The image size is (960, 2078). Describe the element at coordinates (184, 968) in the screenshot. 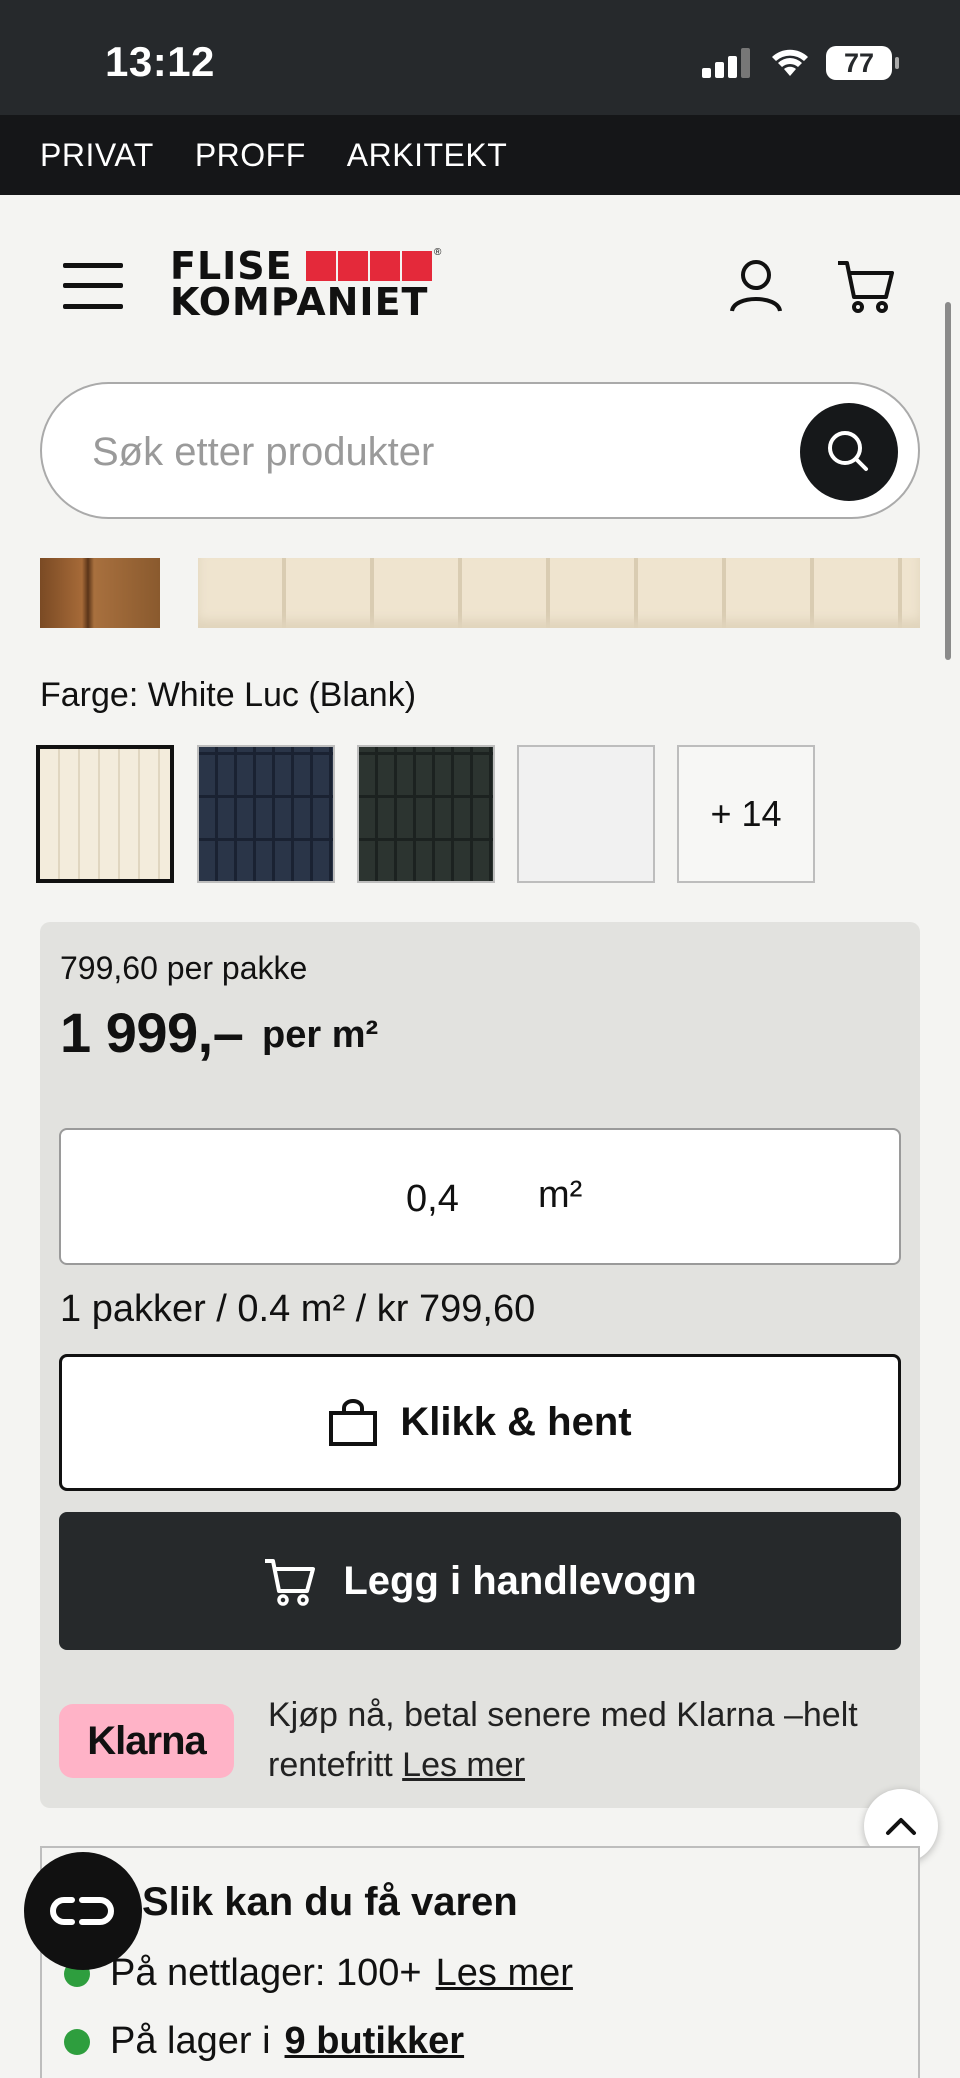

I see `price-per-pack: 799,60 per pakke` at that location.